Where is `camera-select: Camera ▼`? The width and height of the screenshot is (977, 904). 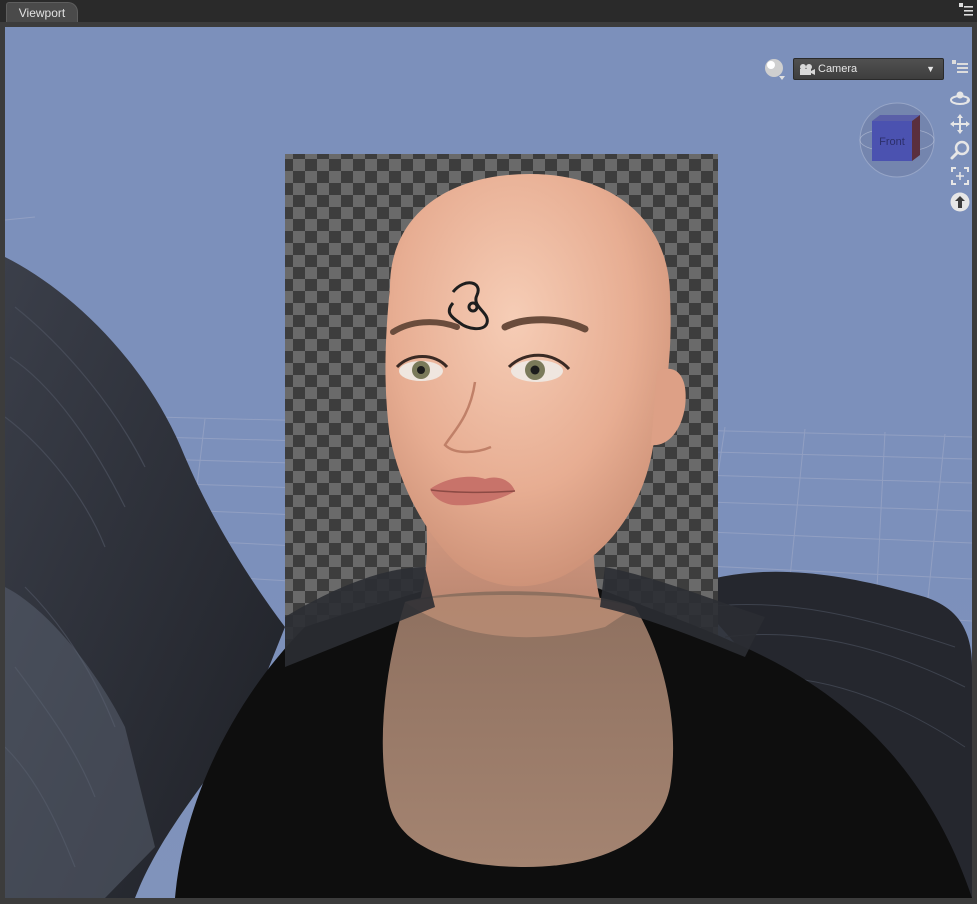 camera-select: Camera ▼ is located at coordinates (868, 69).